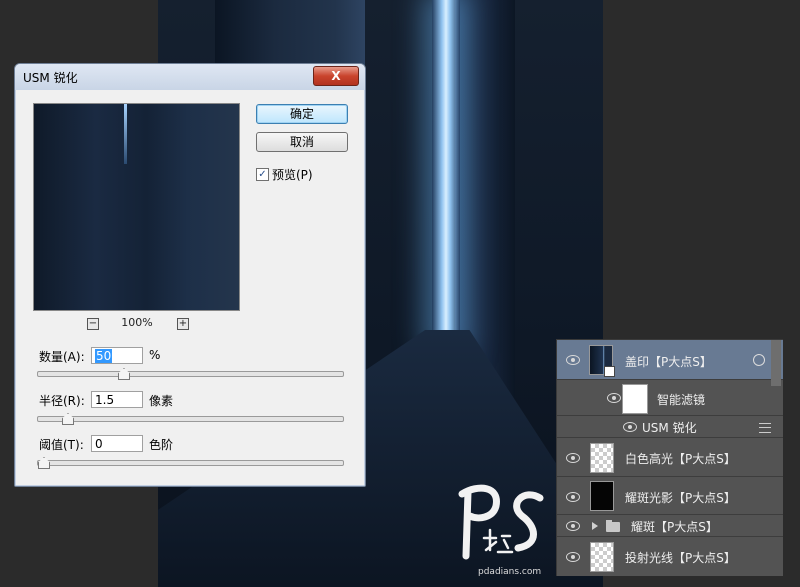  I want to click on cancel-button: 取消, so click(302, 142).